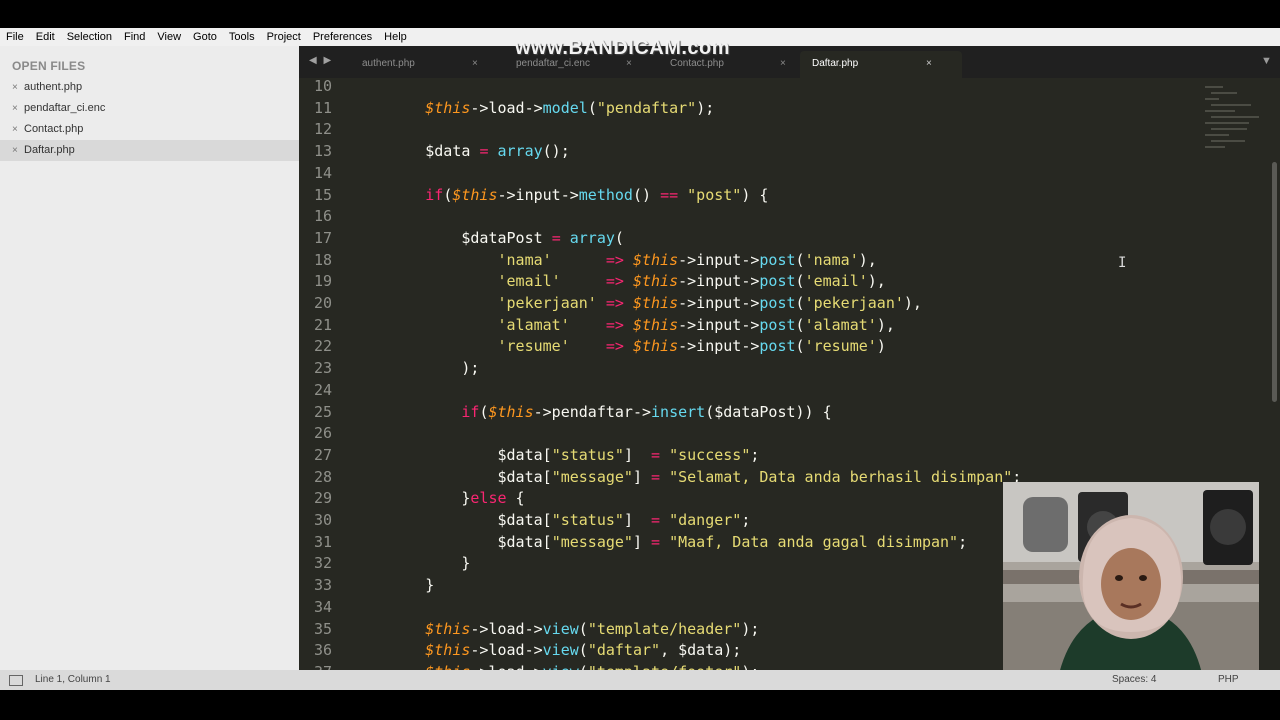 The height and width of the screenshot is (720, 1280). I want to click on line-number: 11, so click(322, 107).